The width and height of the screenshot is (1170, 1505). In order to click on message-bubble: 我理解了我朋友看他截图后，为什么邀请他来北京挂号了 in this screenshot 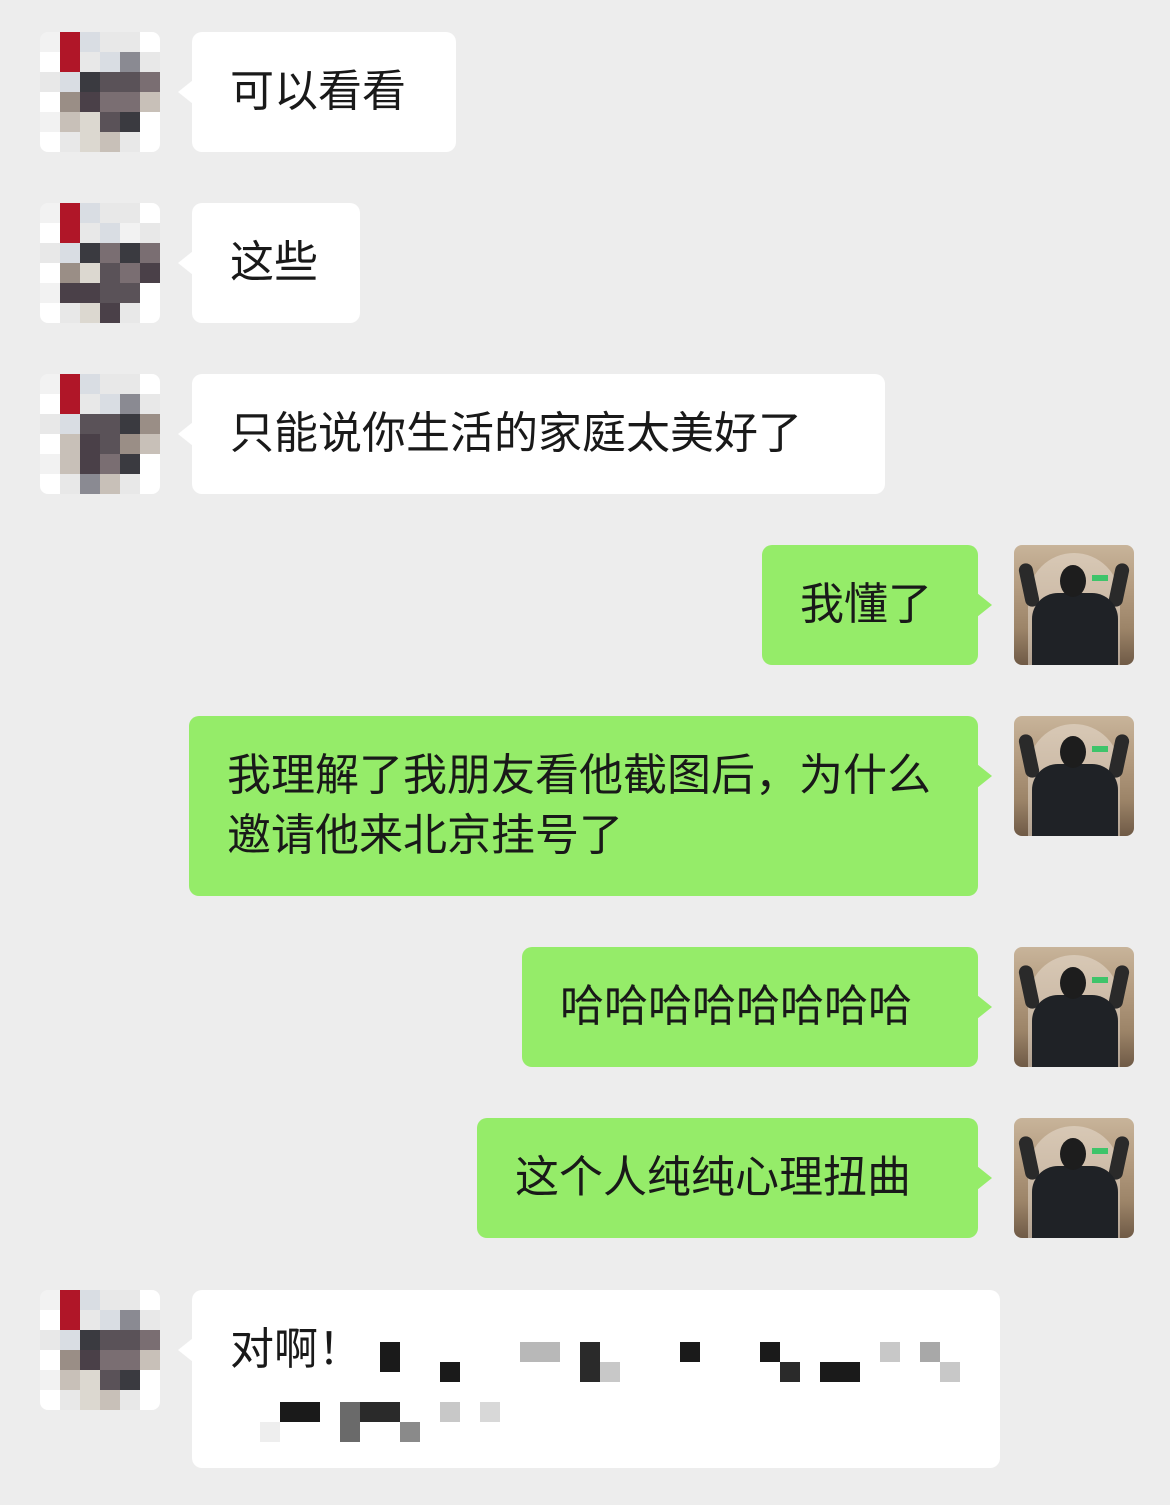, I will do `click(590, 806)`.